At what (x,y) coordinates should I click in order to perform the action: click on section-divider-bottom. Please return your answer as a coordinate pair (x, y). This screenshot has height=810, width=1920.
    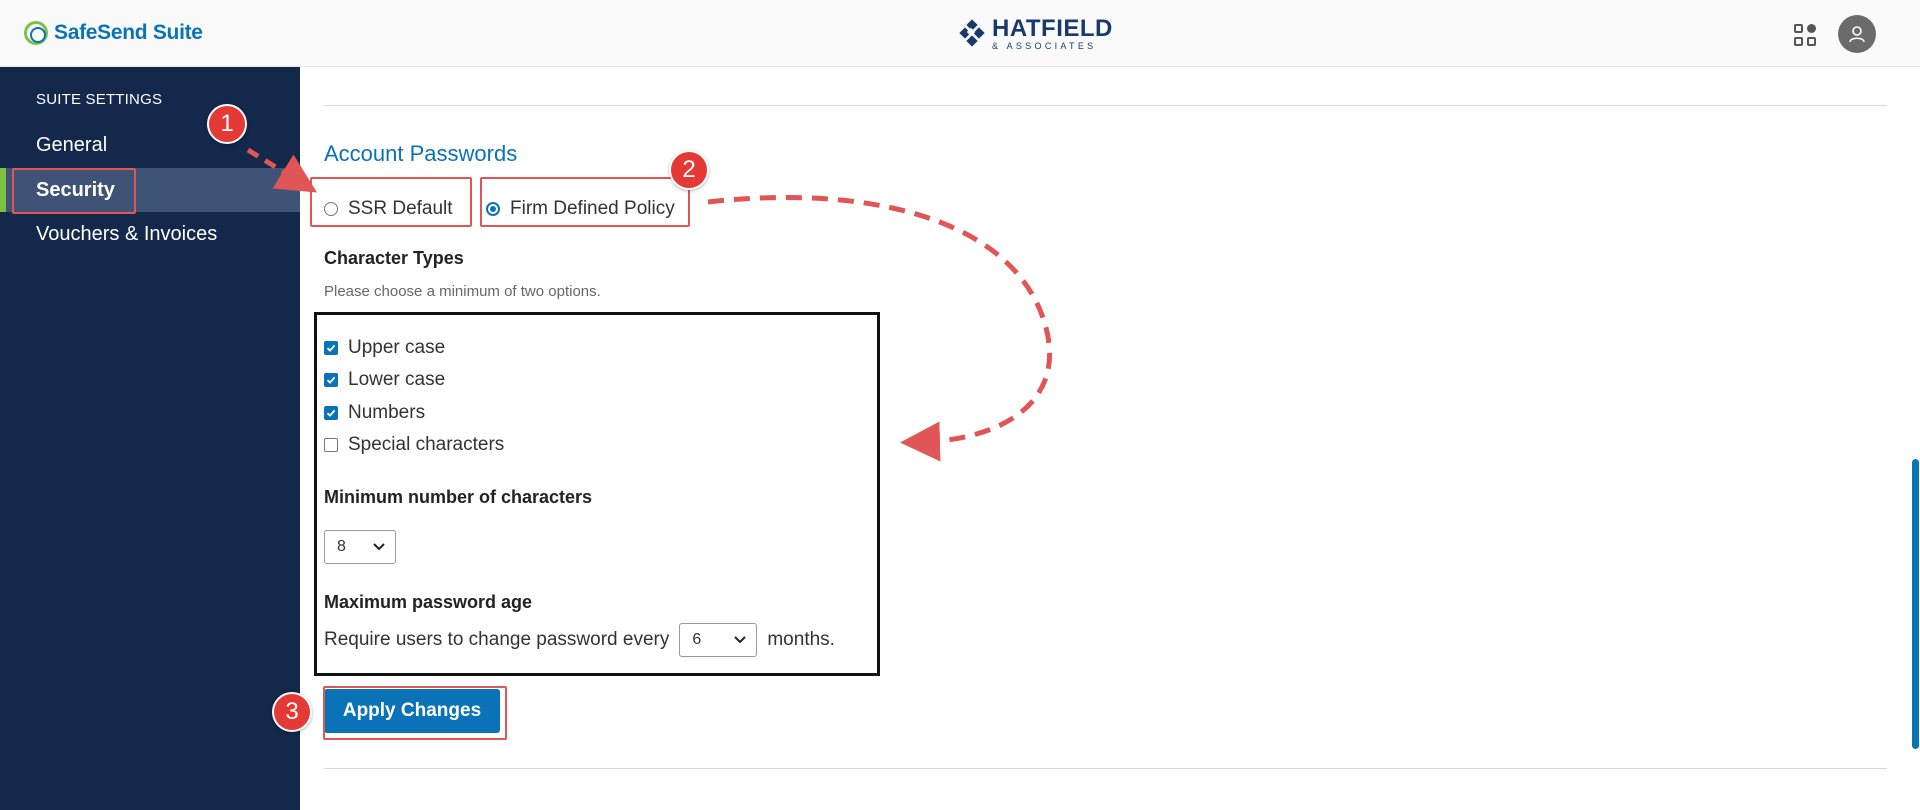
    Looking at the image, I should click on (1105, 768).